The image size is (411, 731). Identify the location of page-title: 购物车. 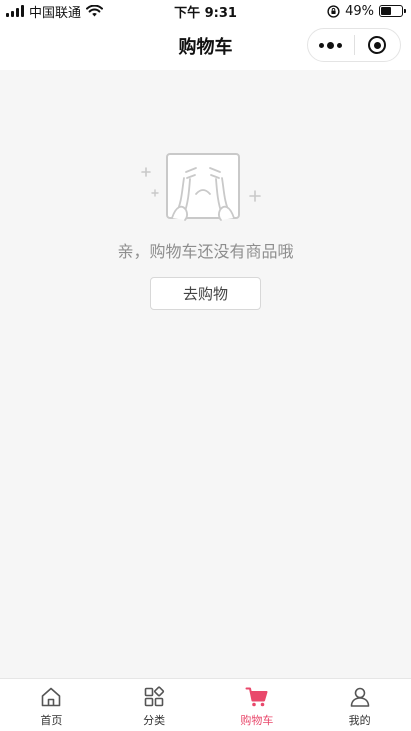
(205, 47).